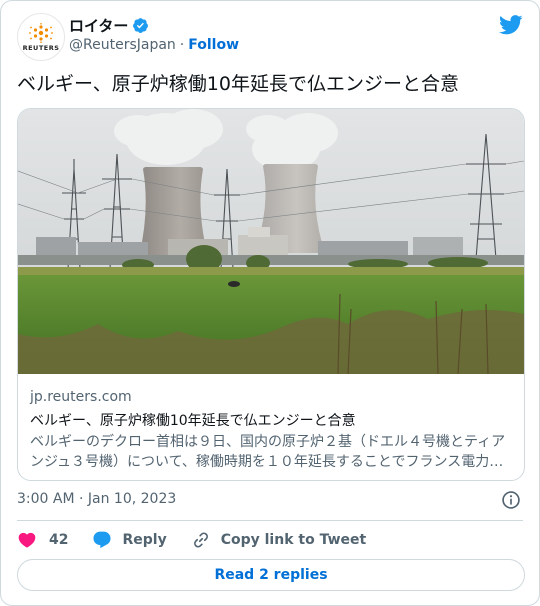  Describe the element at coordinates (27, 540) in the screenshot. I see `heart-icon` at that location.